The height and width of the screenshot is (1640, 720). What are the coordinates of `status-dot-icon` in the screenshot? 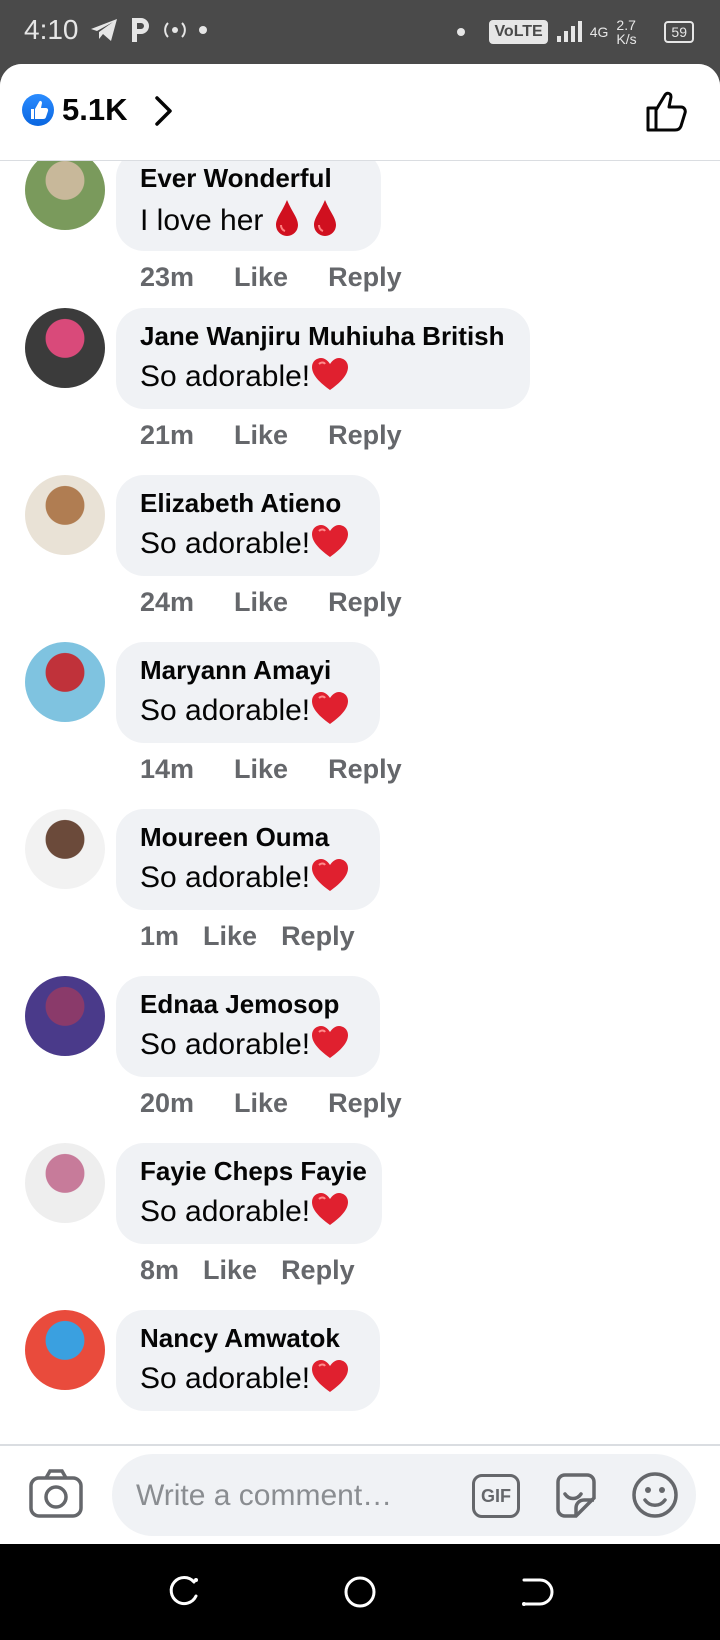 It's located at (461, 32).